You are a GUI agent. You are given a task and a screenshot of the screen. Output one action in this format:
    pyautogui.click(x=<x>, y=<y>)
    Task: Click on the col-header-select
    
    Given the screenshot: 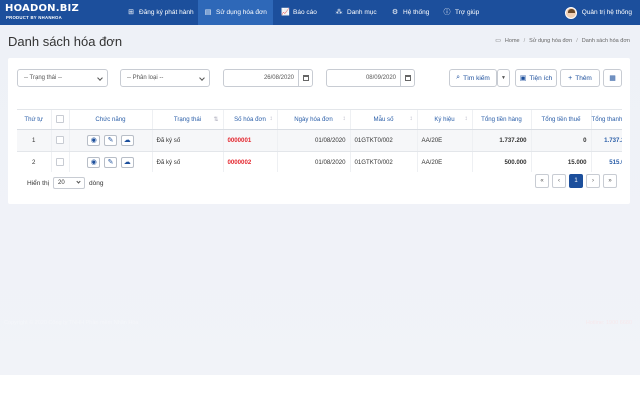 What is the action you would take?
    pyautogui.click(x=60, y=120)
    